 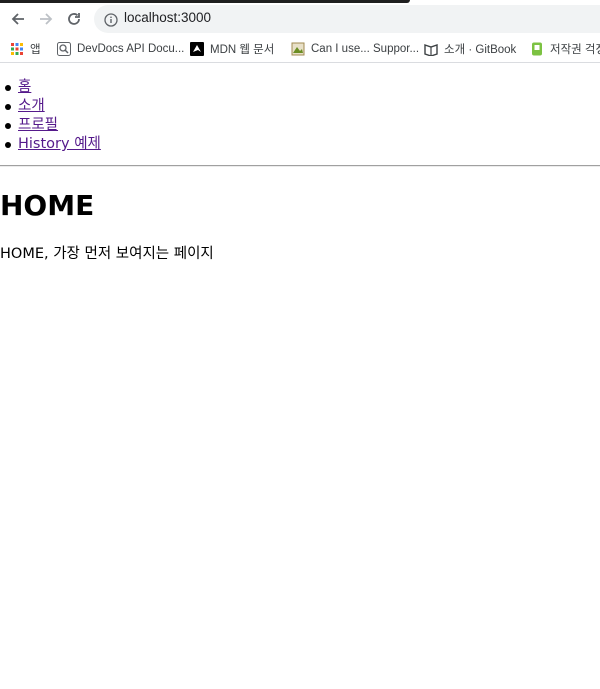 I want to click on list-item: 소개, so click(x=53, y=106).